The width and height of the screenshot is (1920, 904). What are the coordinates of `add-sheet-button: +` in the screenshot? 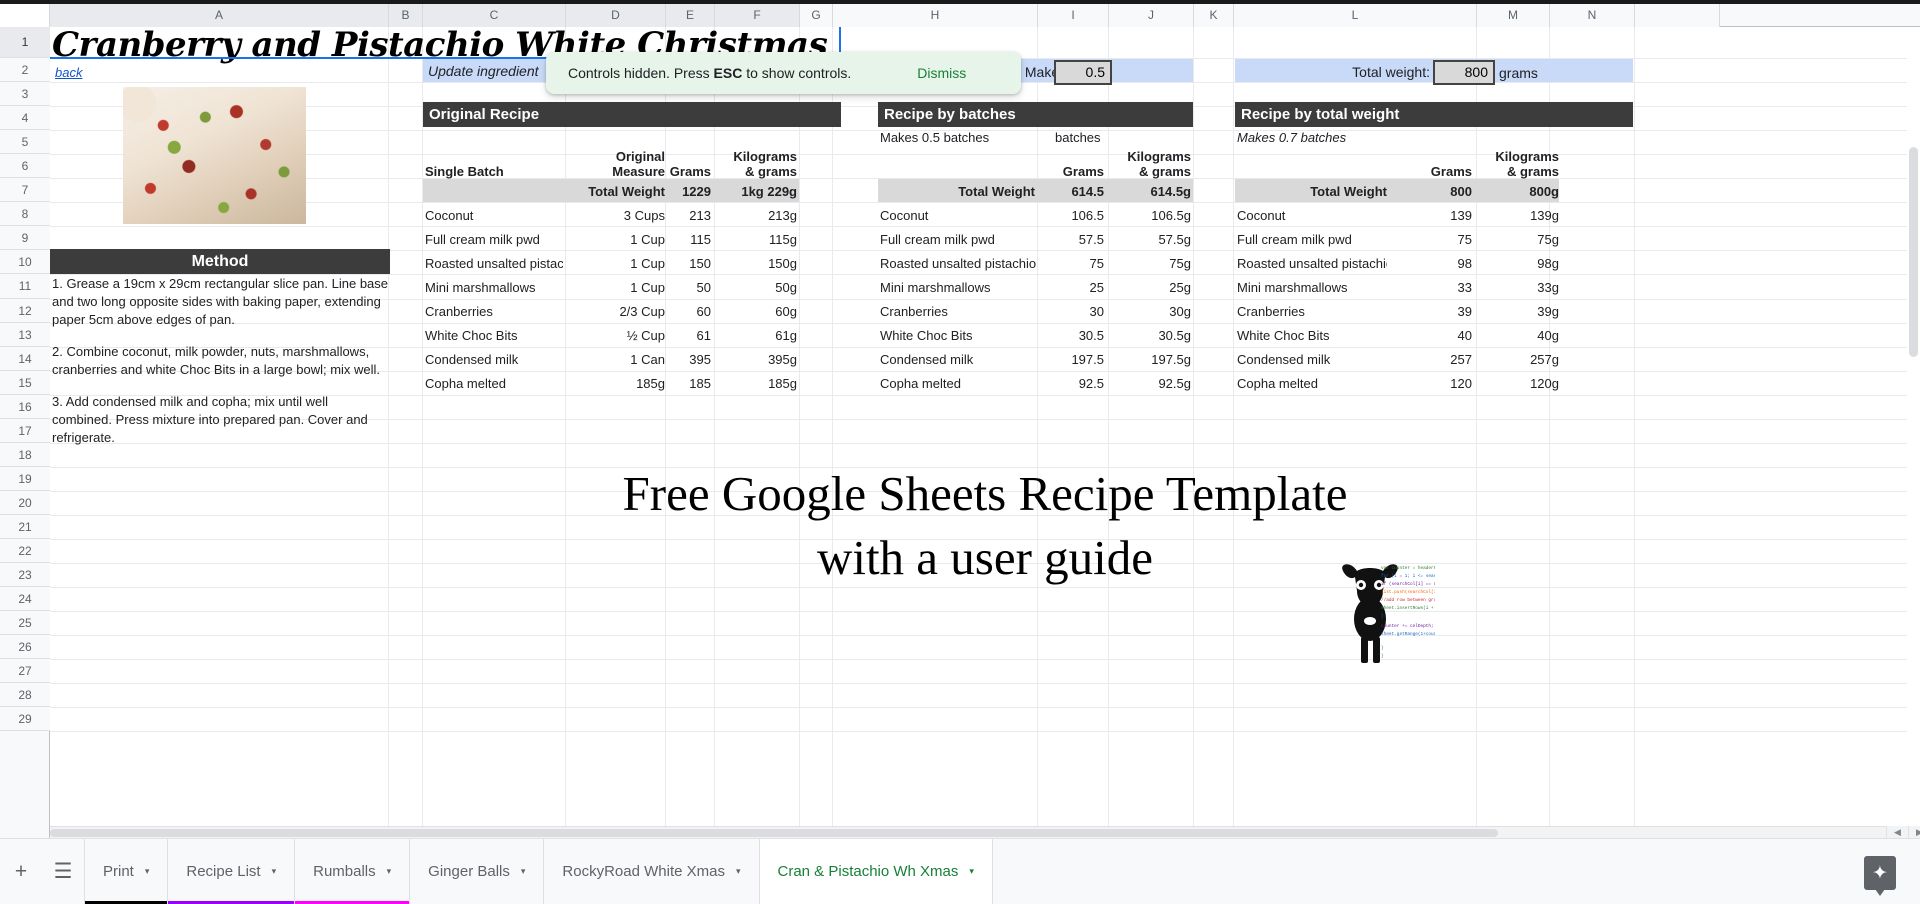 It's located at (21, 871).